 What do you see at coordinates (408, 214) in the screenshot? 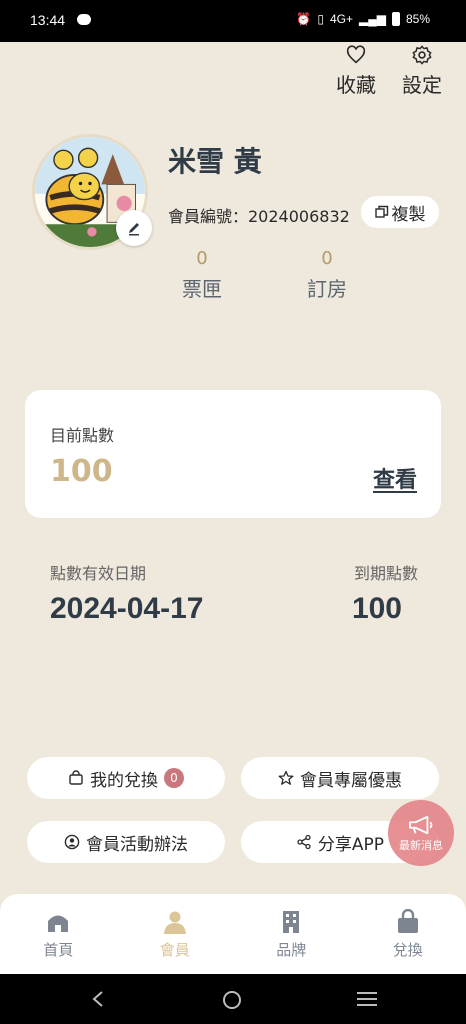
I see `copy-label: 複製` at bounding box center [408, 214].